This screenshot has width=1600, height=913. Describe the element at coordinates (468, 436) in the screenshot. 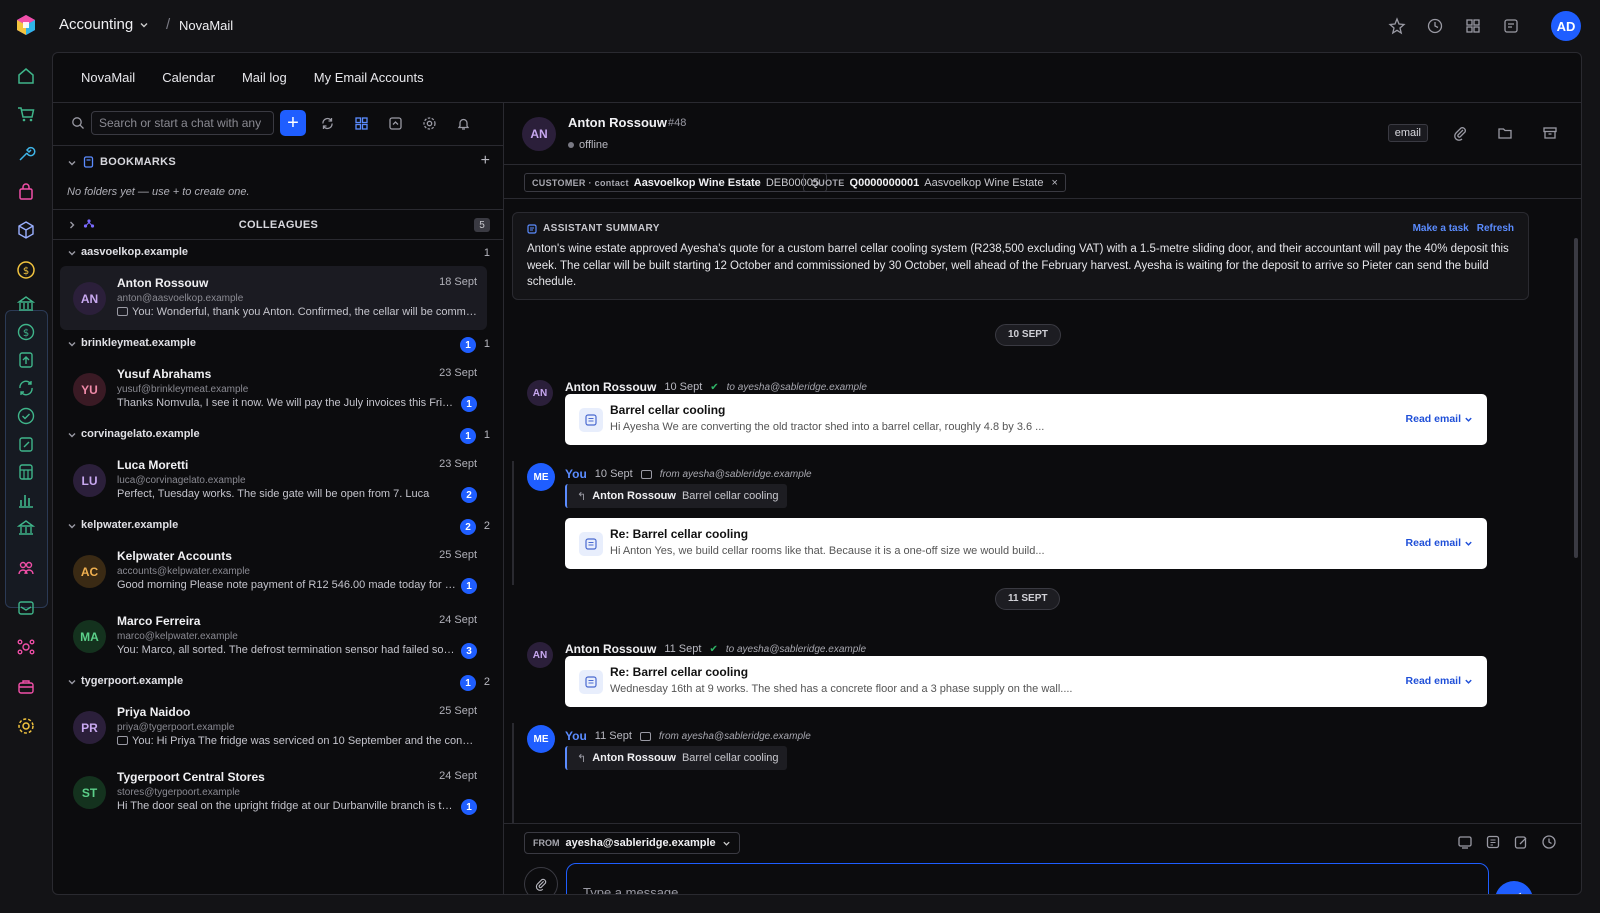

I see `group-unread-badge: 1` at that location.